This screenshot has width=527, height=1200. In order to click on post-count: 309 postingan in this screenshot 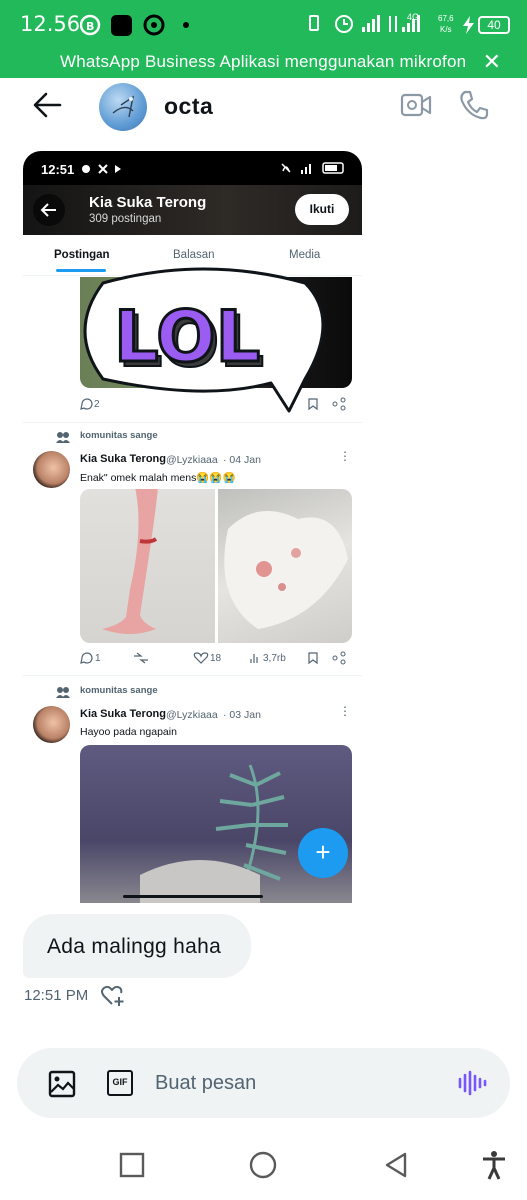, I will do `click(125, 219)`.